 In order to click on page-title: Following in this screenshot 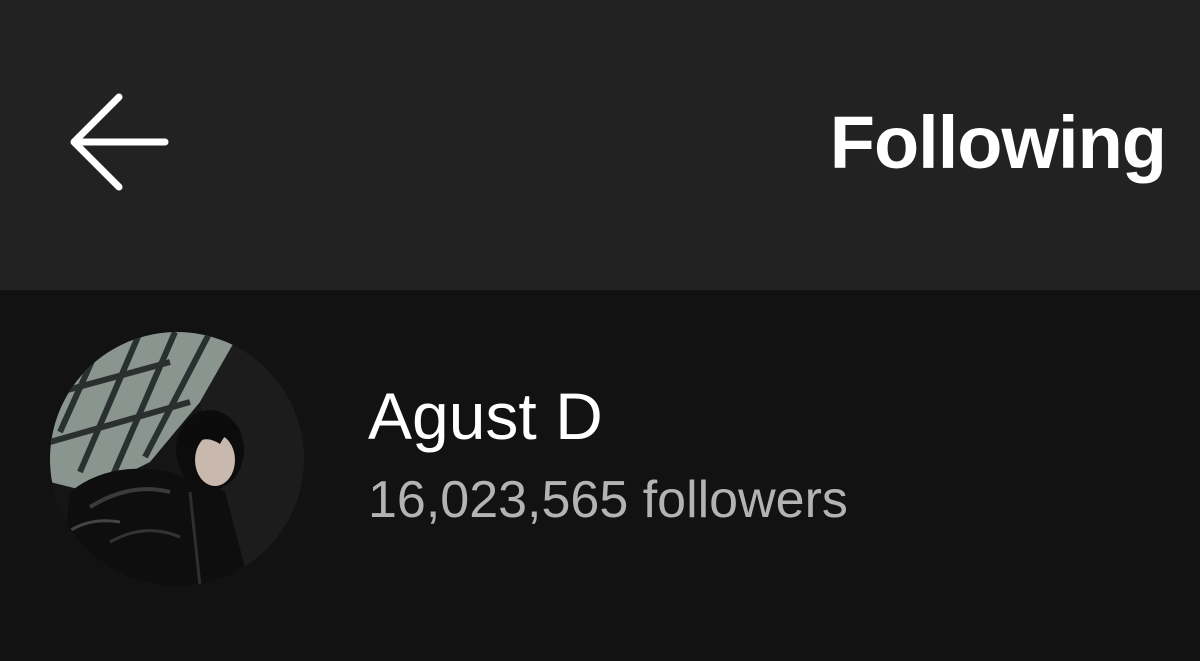, I will do `click(998, 142)`.